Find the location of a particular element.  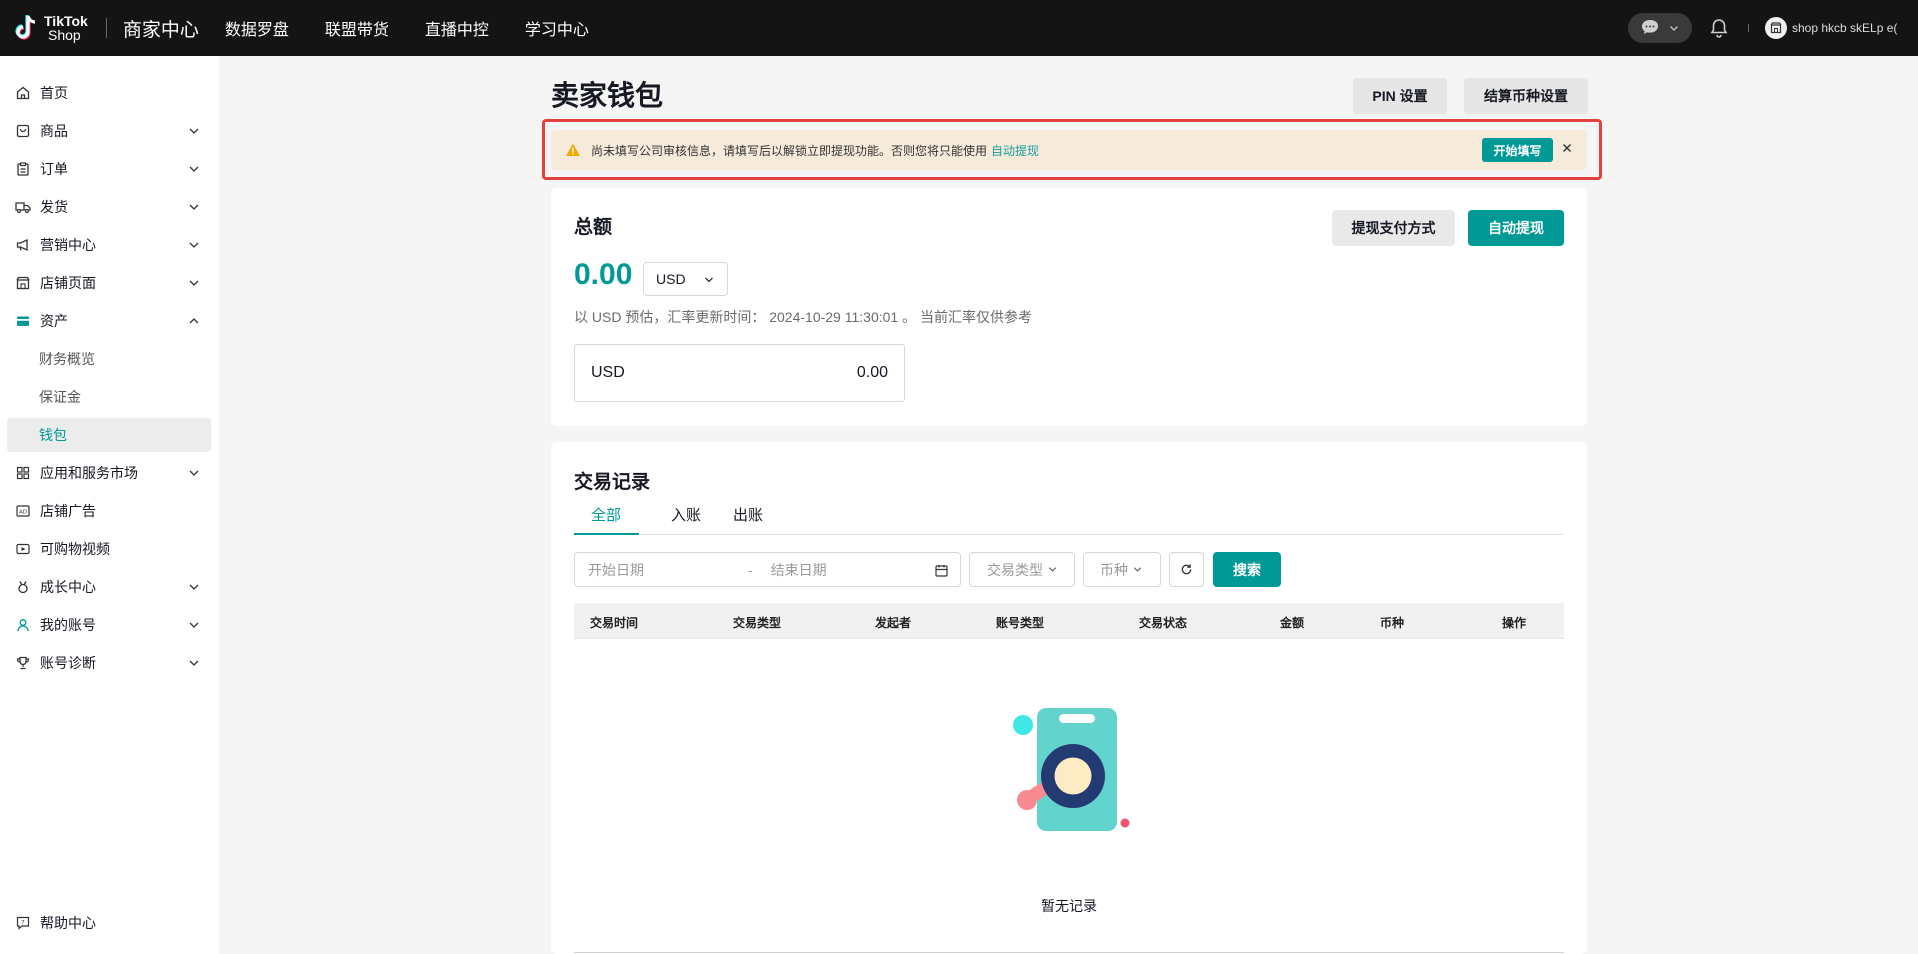

home-icon is located at coordinates (23, 93).